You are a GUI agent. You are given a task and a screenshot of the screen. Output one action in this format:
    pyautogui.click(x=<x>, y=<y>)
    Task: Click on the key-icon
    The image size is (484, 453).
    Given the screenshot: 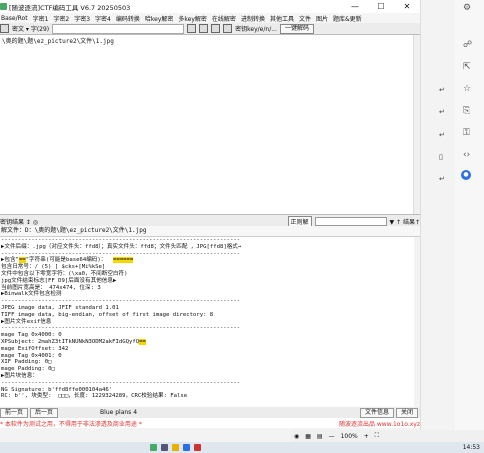 What is the action you would take?
    pyautogui.click(x=228, y=28)
    